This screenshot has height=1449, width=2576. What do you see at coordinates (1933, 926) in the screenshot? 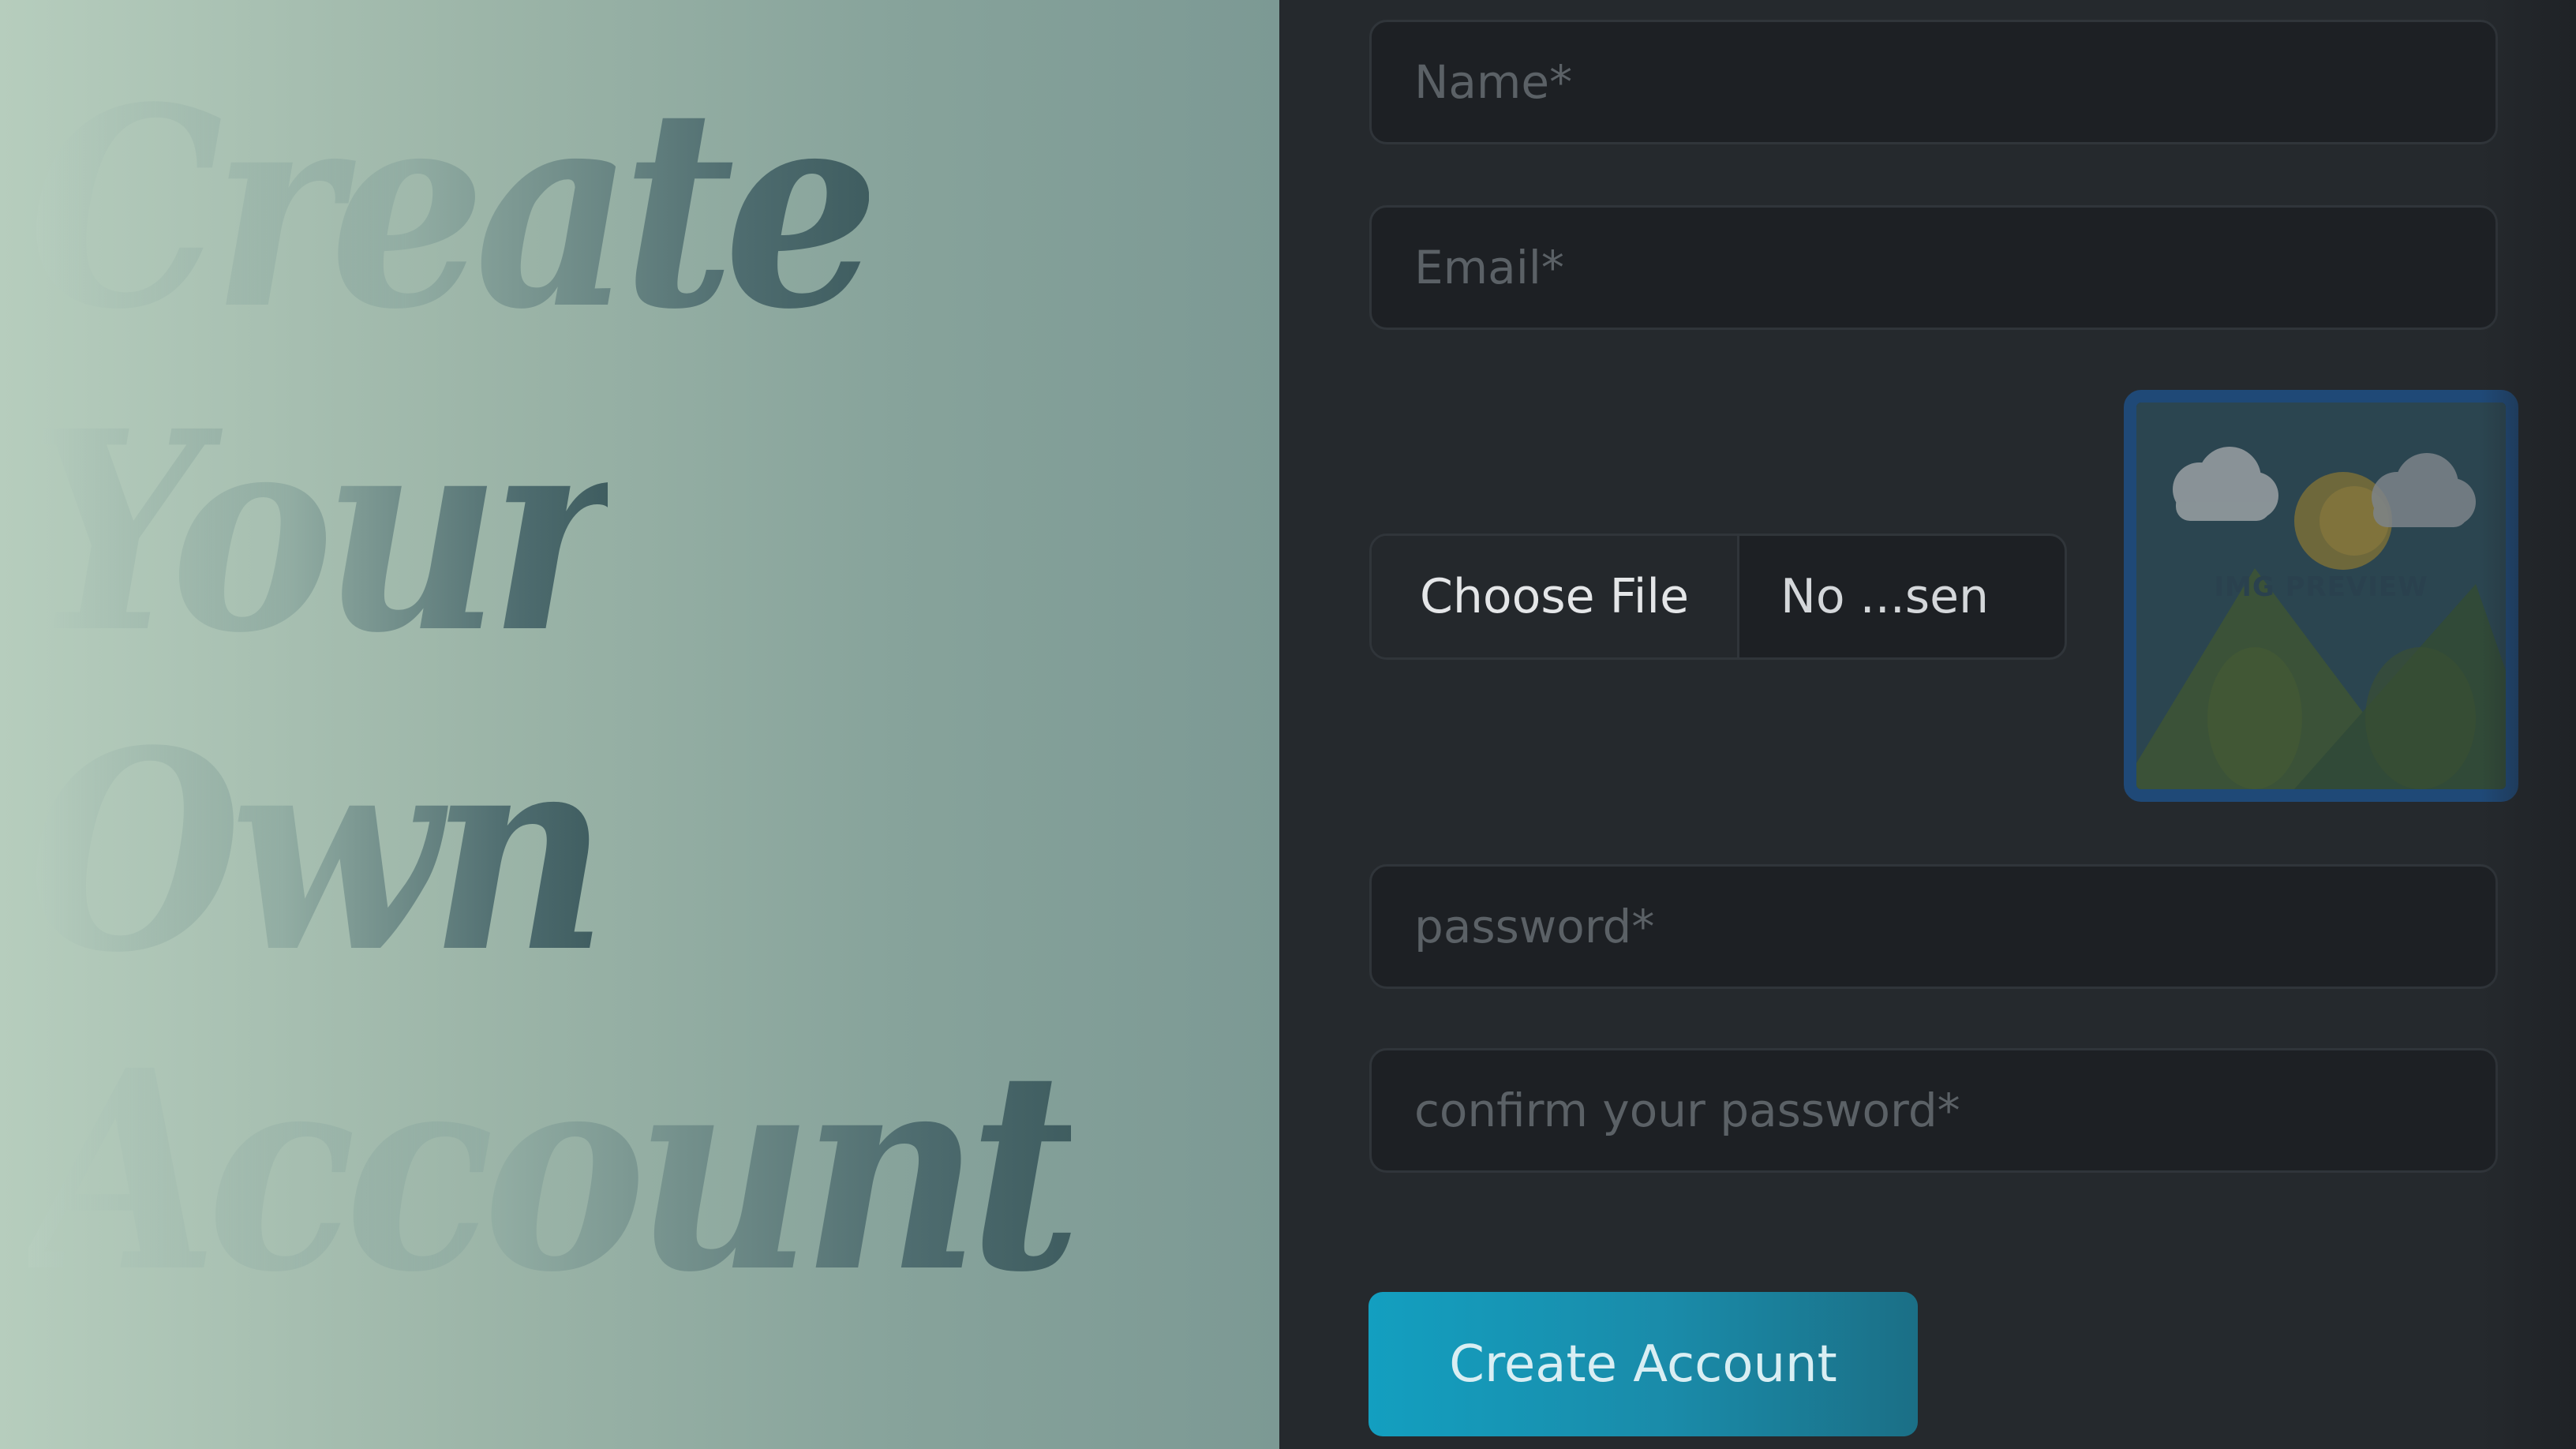
I see `password-input` at bounding box center [1933, 926].